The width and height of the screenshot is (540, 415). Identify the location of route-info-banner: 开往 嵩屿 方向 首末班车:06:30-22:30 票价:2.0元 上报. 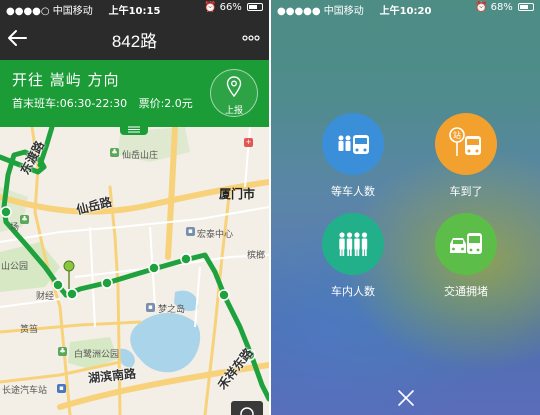
(134, 93).